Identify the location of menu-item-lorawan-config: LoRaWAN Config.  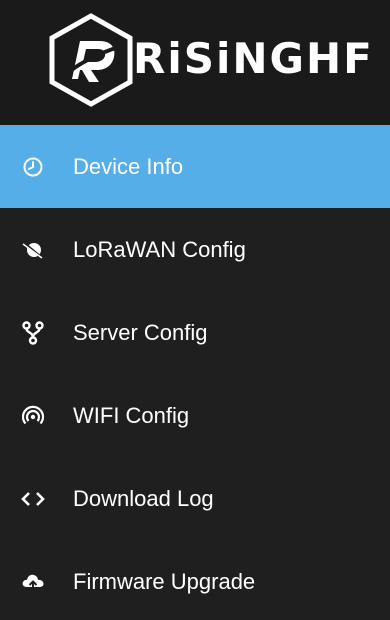
(195, 249).